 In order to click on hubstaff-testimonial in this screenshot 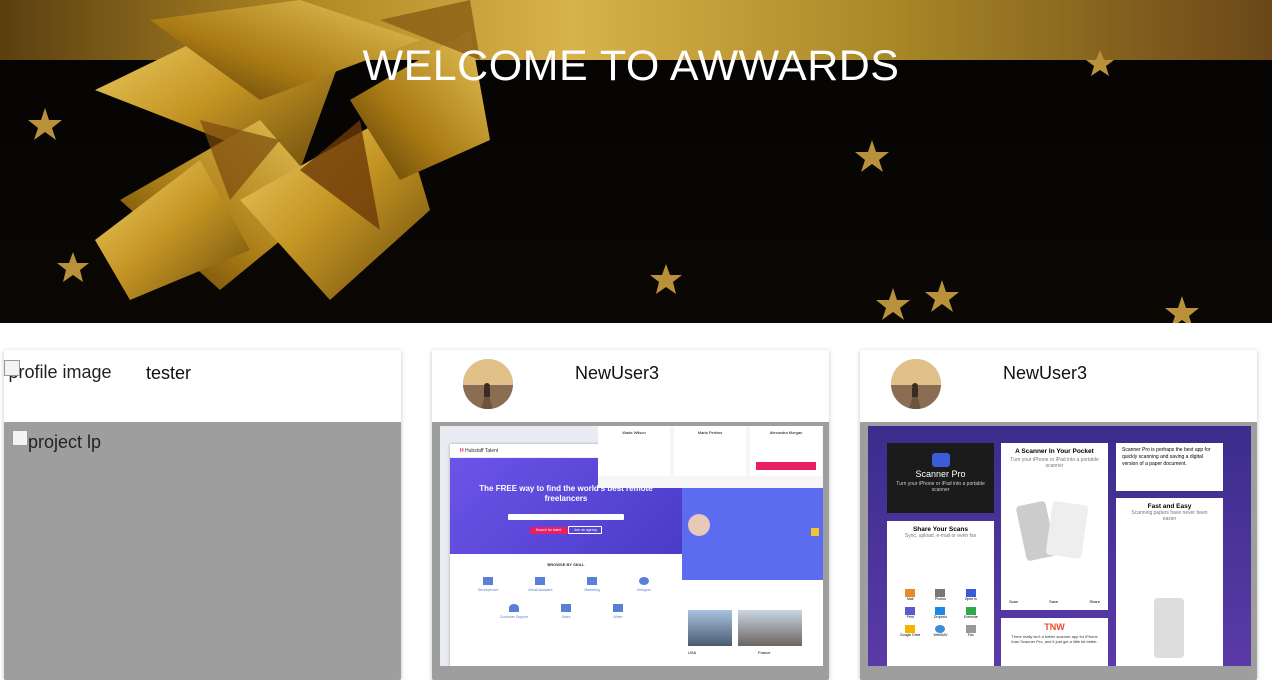, I will do `click(752, 534)`.